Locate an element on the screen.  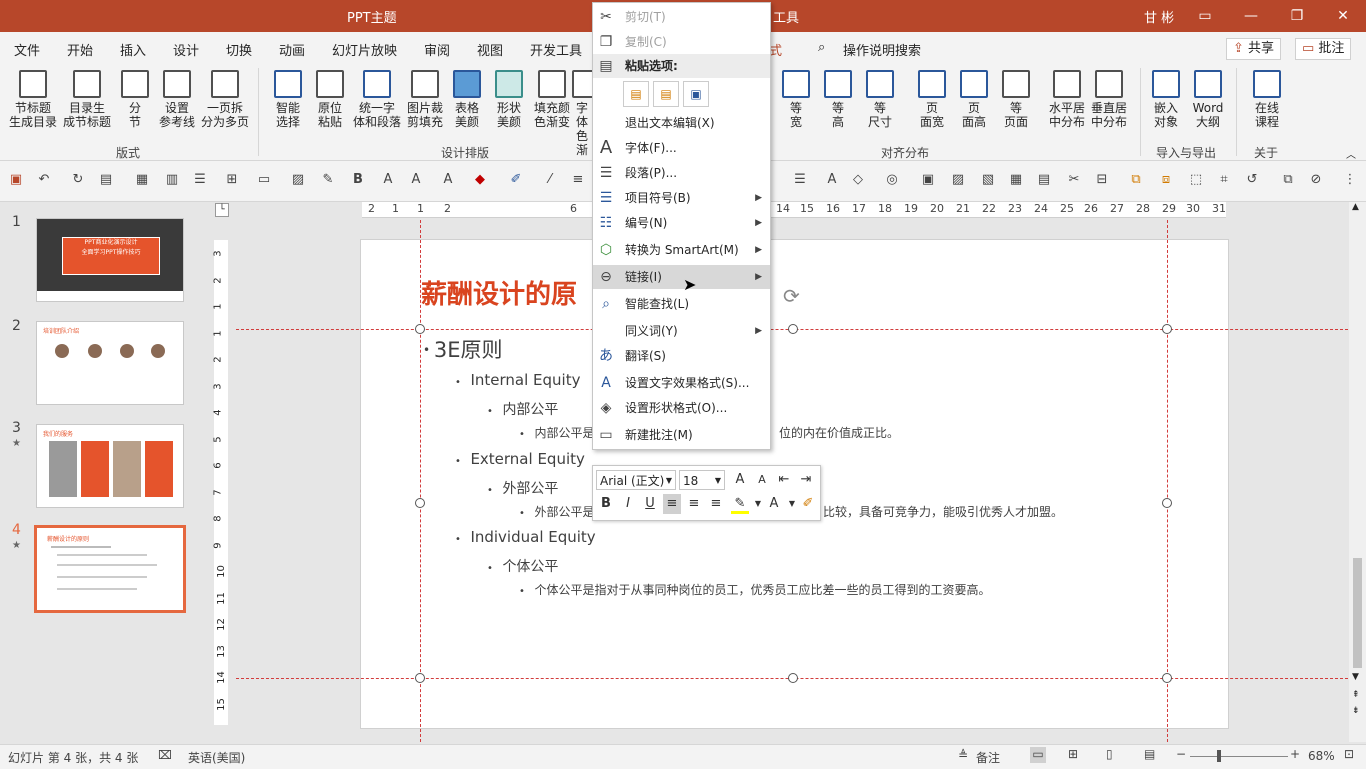
ribbon-btn-toc-to-section: 目录生 成节标题 is located at coordinates (87, 99).